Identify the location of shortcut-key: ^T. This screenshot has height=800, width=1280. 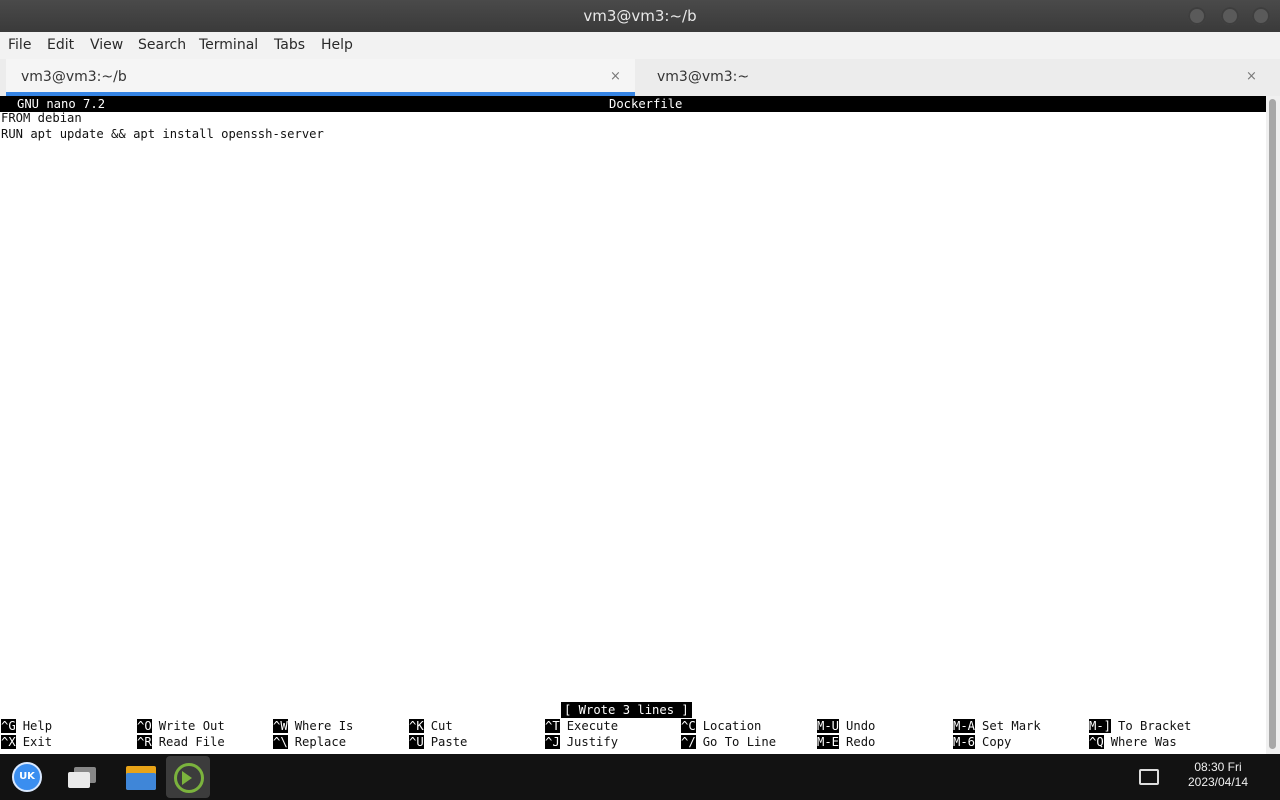
(552, 726).